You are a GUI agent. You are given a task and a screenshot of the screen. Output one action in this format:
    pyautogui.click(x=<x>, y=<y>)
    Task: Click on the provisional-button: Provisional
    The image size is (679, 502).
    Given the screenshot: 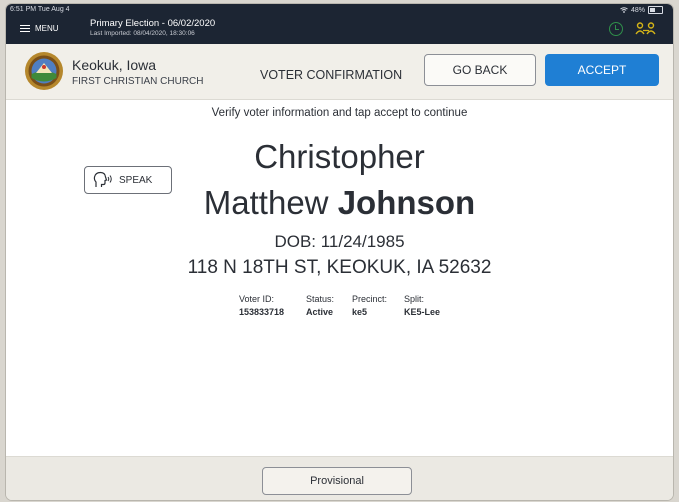 What is the action you would take?
    pyautogui.click(x=337, y=481)
    